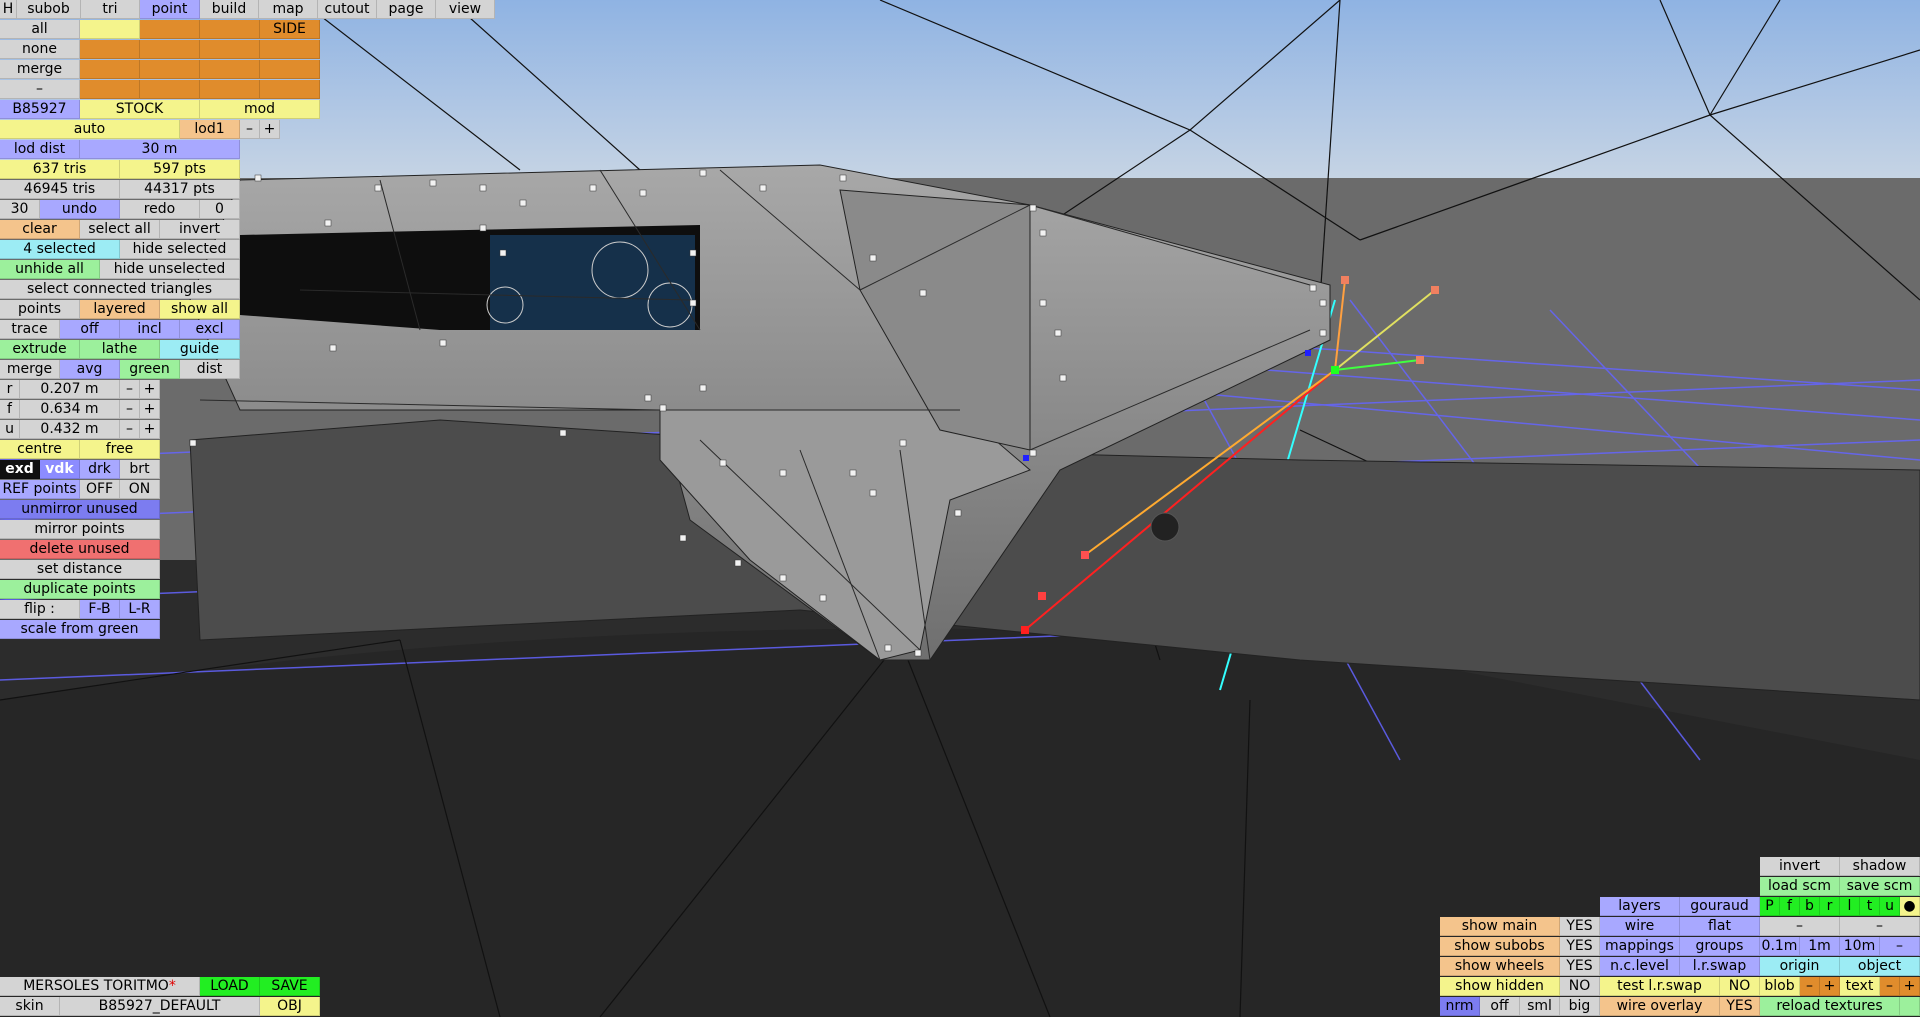 This screenshot has width=1920, height=1017. I want to click on normals-off-button: off, so click(1500, 1006).